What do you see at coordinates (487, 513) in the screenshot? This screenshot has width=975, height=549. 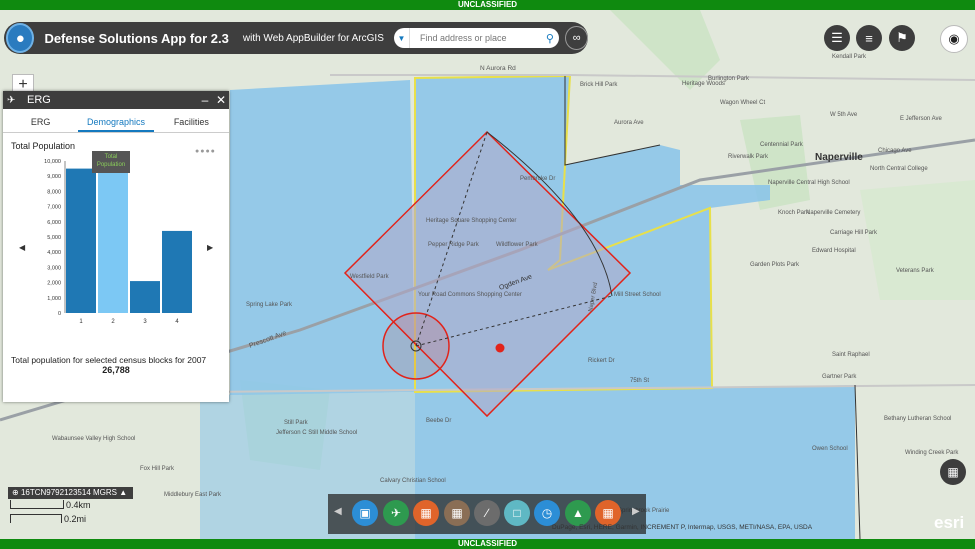 I see `line-icon: ∕` at bounding box center [487, 513].